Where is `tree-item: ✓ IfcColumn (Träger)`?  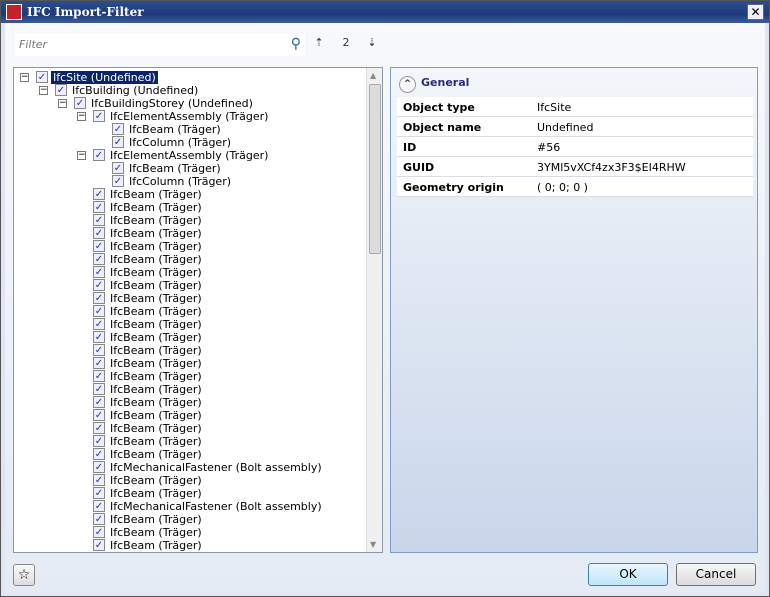
tree-item: ✓ IfcColumn (Träger) is located at coordinates (189, 142).